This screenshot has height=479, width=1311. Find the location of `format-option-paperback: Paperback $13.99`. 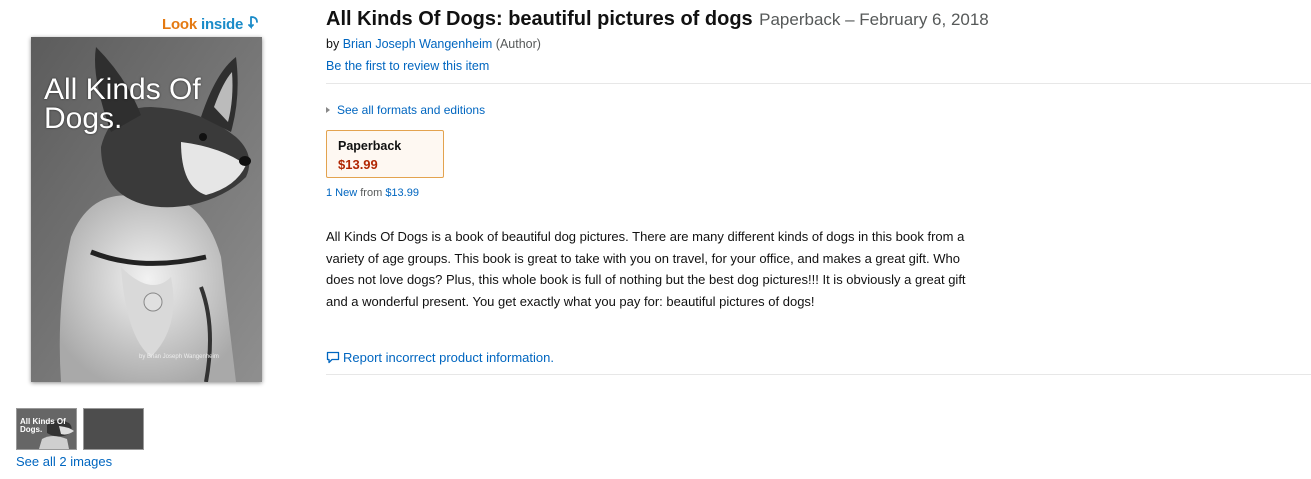

format-option-paperback: Paperback $13.99 is located at coordinates (385, 154).